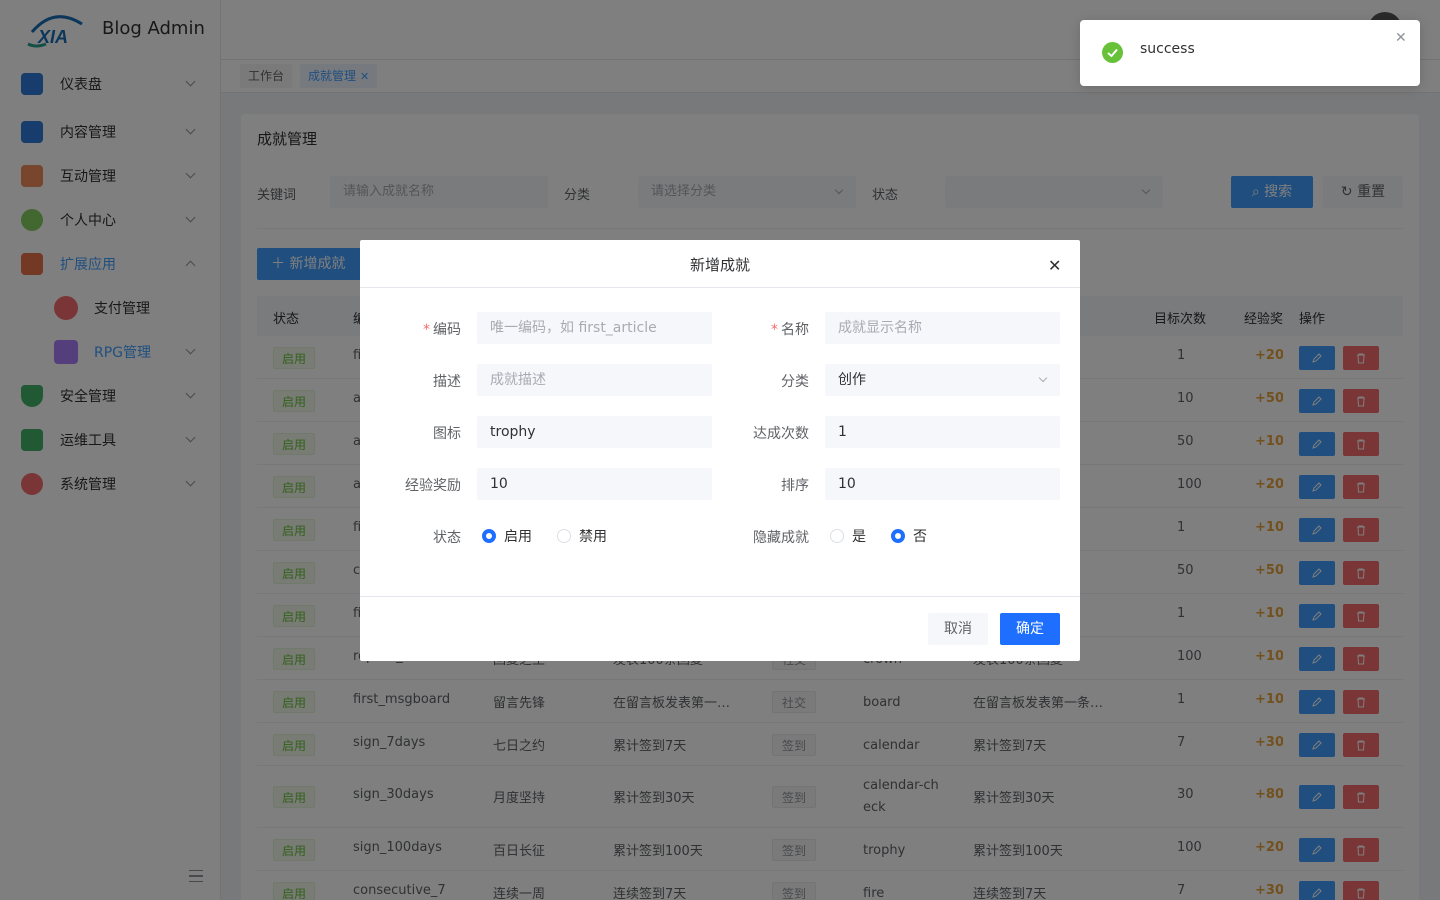  Describe the element at coordinates (720, 596) in the screenshot. I see `dialog-footer-divider` at that location.